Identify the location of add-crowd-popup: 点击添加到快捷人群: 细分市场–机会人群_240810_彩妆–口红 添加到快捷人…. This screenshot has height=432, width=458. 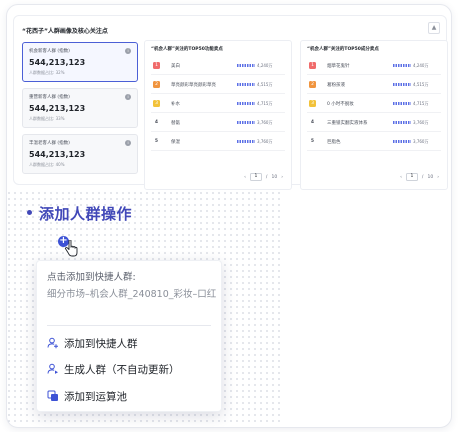
(129, 336).